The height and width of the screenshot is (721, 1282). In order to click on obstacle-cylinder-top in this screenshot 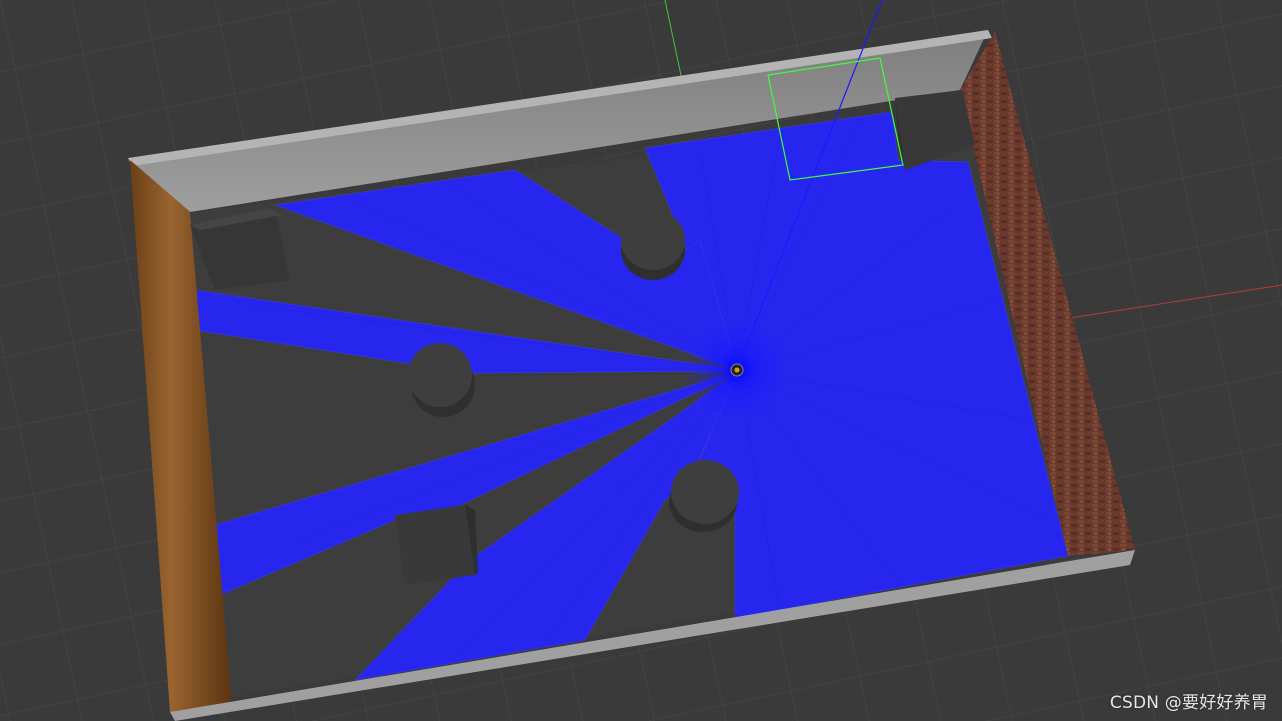, I will do `click(653, 245)`.